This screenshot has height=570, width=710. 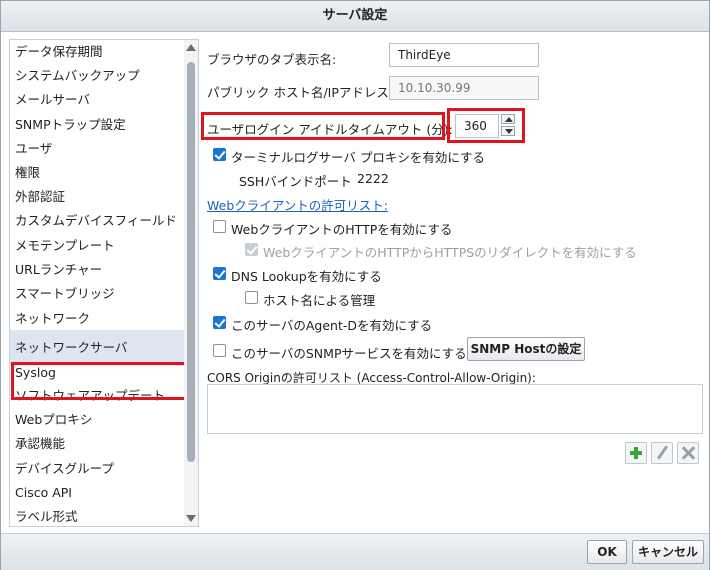 I want to click on sidebar-item-smart-bridge: スマートブリッジ, so click(x=97, y=294).